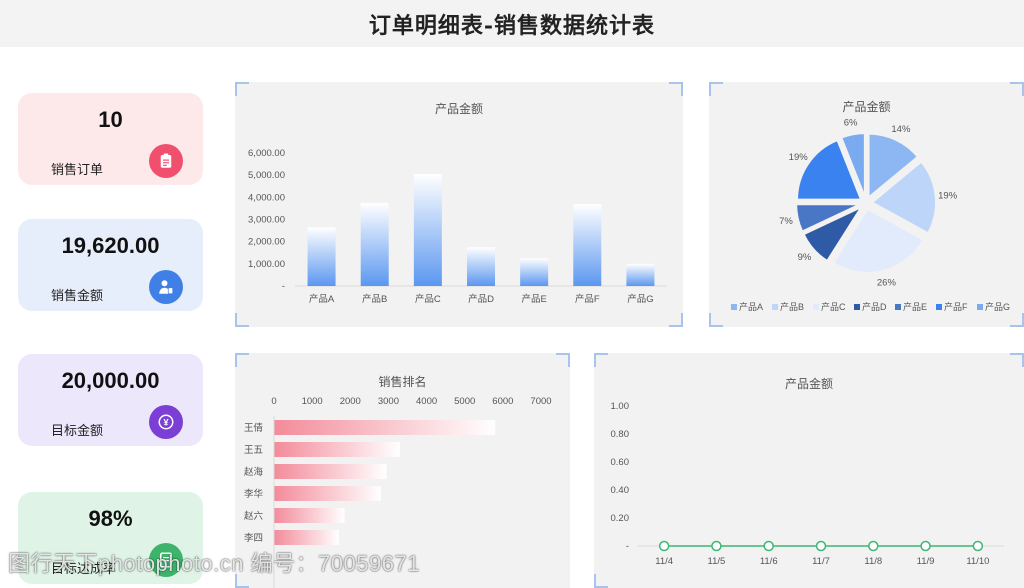 The height and width of the screenshot is (588, 1024). What do you see at coordinates (751, 306) in the screenshot?
I see `legend-label: 产品A` at bounding box center [751, 306].